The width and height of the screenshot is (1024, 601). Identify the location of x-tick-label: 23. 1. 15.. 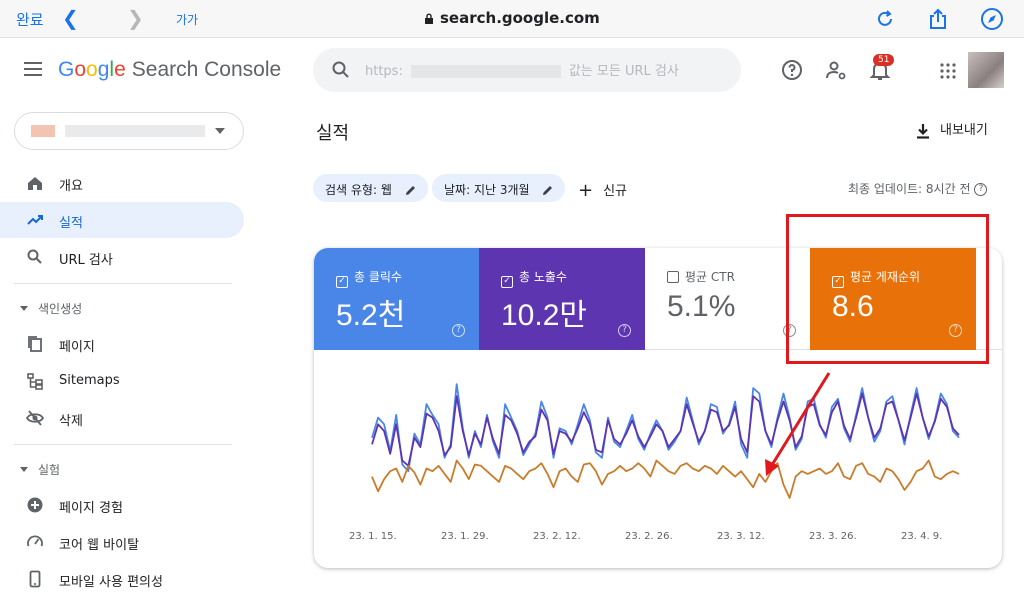
(373, 536).